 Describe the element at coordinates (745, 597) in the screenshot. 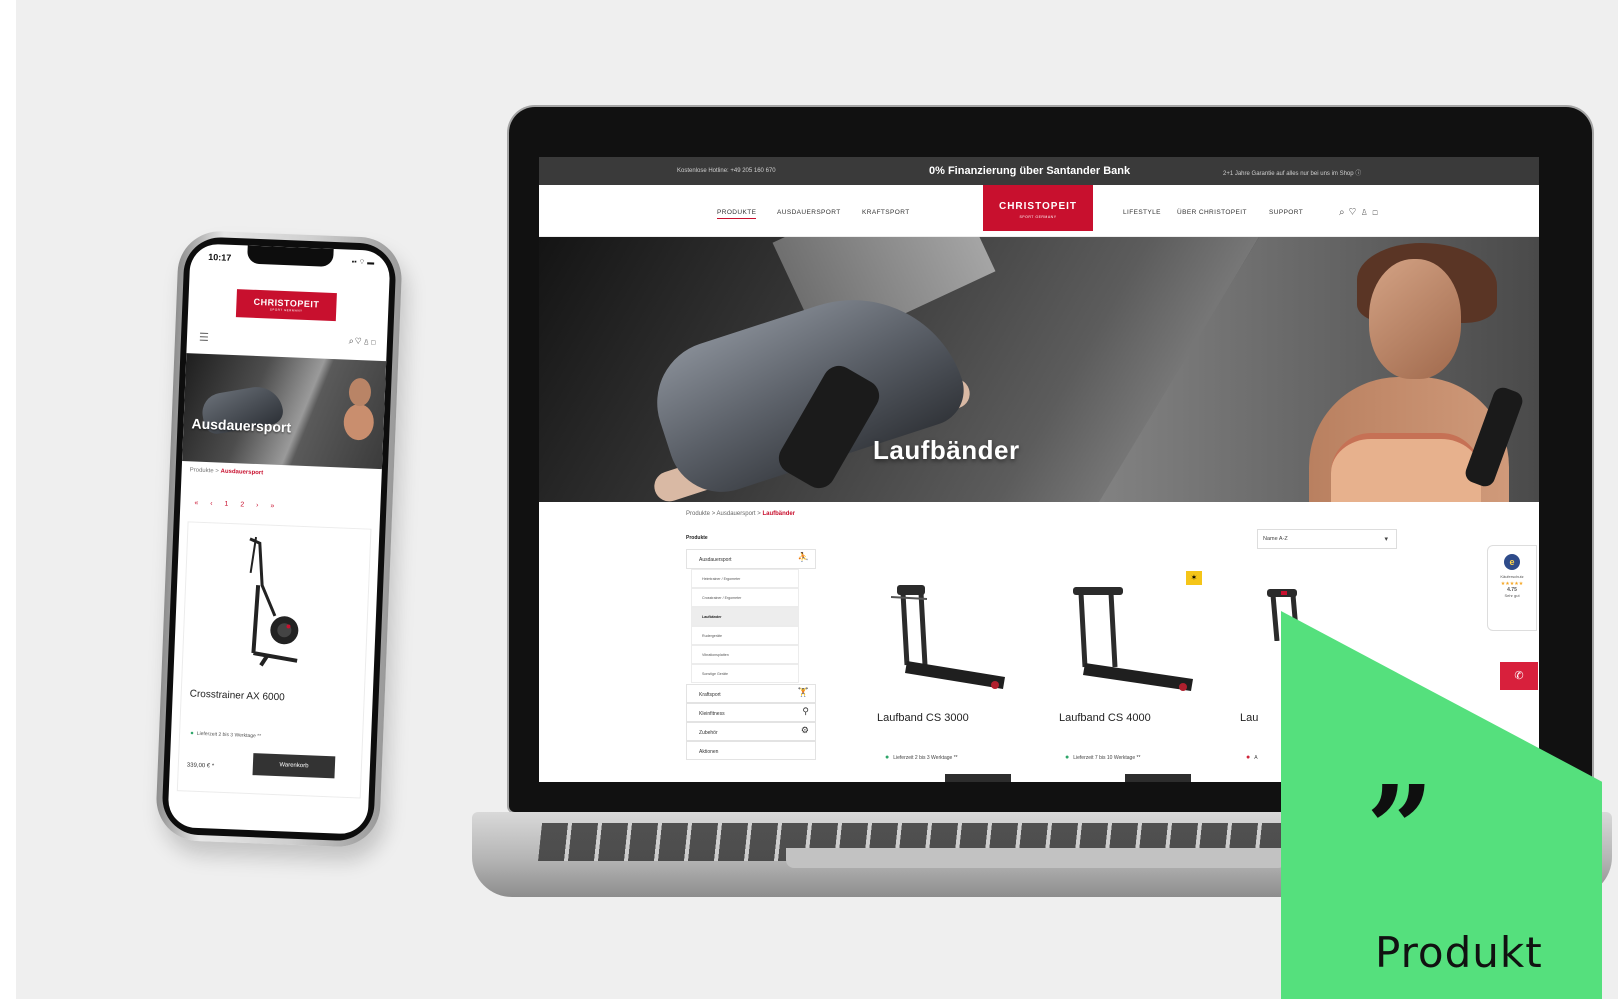

I see `subcategory-crosstrainer: Crosstrainer / Ergometer` at that location.